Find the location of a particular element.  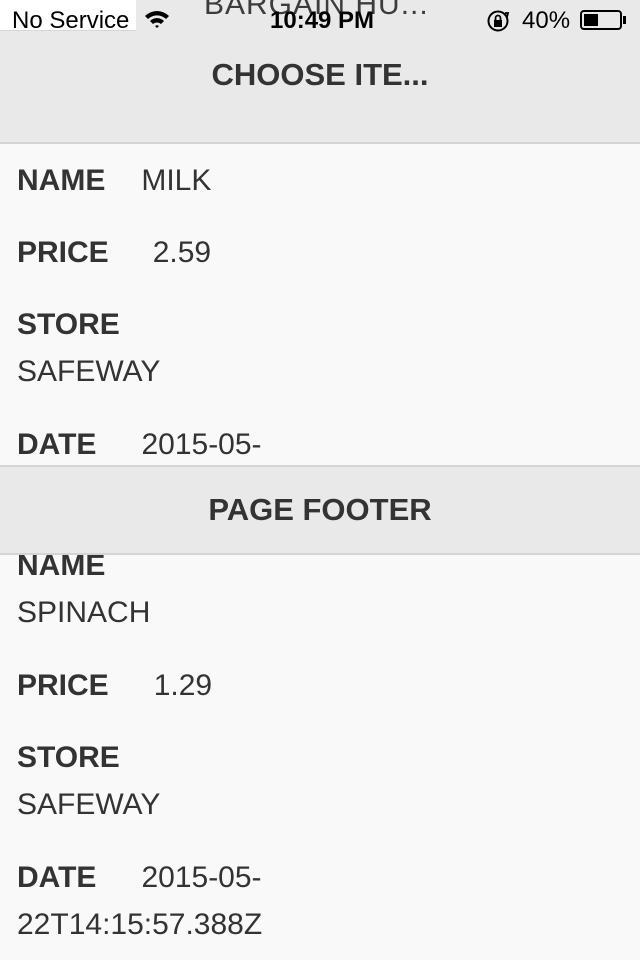

date-row: DATE 2015-05- is located at coordinates (139, 445).